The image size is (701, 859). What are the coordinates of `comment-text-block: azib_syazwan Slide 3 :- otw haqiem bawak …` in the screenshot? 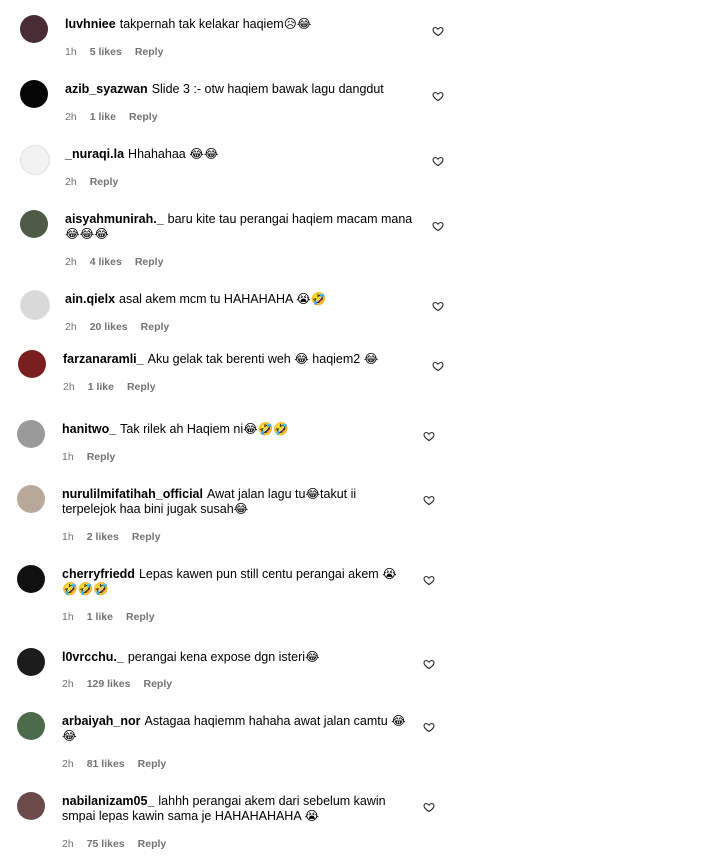 It's located at (240, 89).